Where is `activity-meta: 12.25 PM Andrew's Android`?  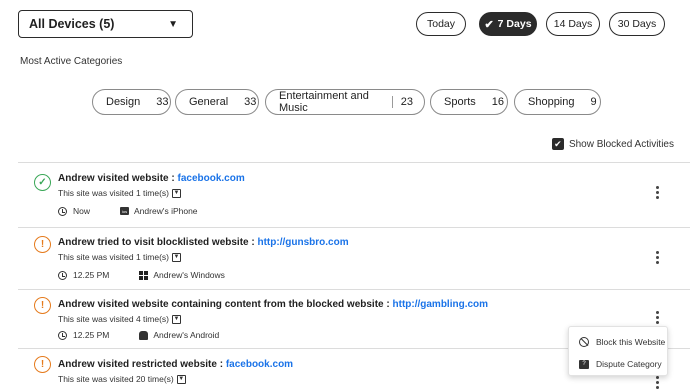 activity-meta: 12.25 PM Andrew's Android is located at coordinates (138, 335).